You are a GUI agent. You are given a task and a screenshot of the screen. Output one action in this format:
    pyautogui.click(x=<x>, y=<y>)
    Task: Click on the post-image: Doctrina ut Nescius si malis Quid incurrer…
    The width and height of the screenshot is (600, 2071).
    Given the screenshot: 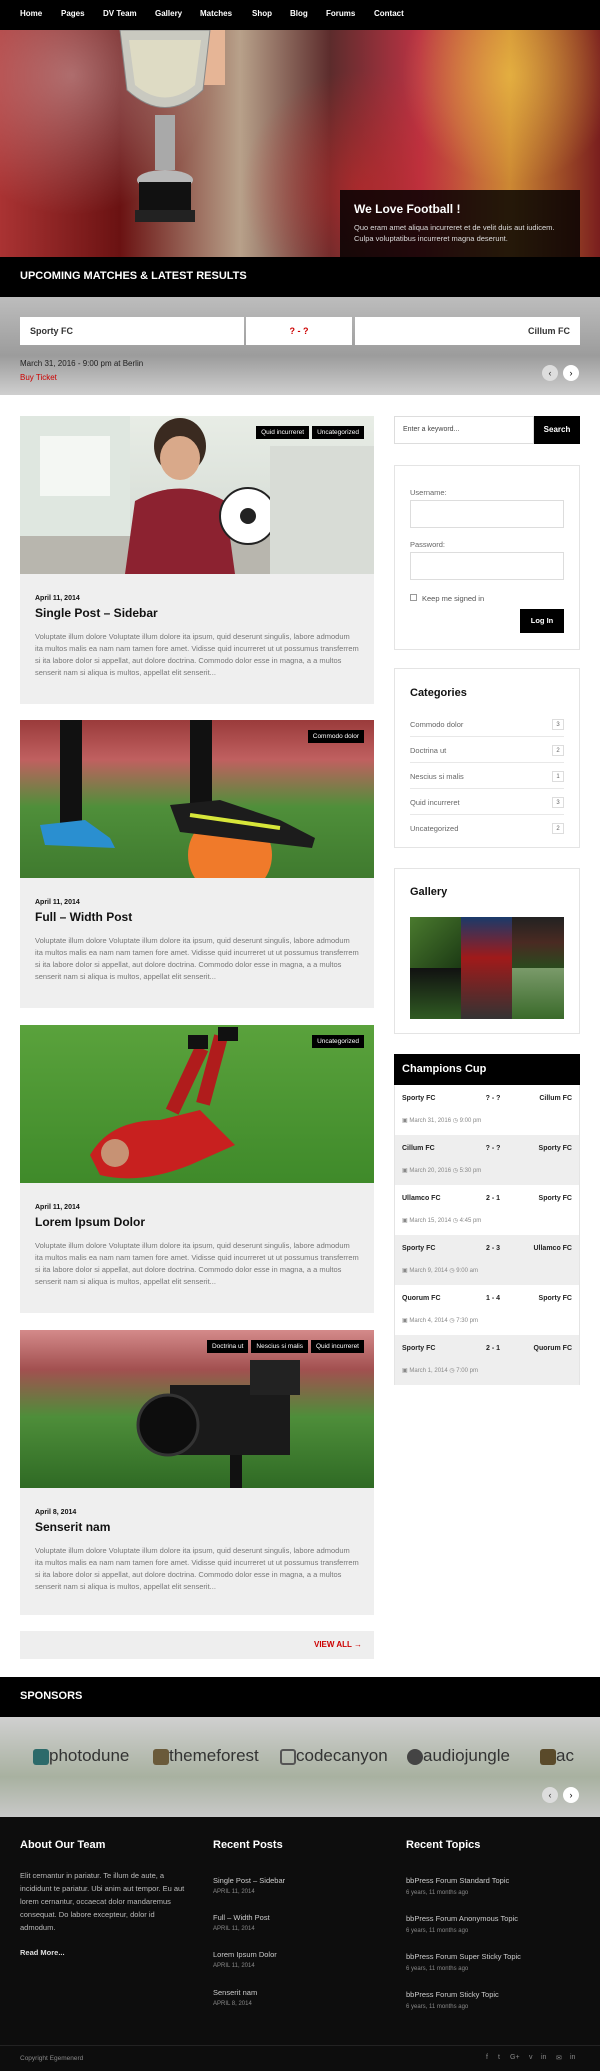 What is the action you would take?
    pyautogui.click(x=197, y=1409)
    